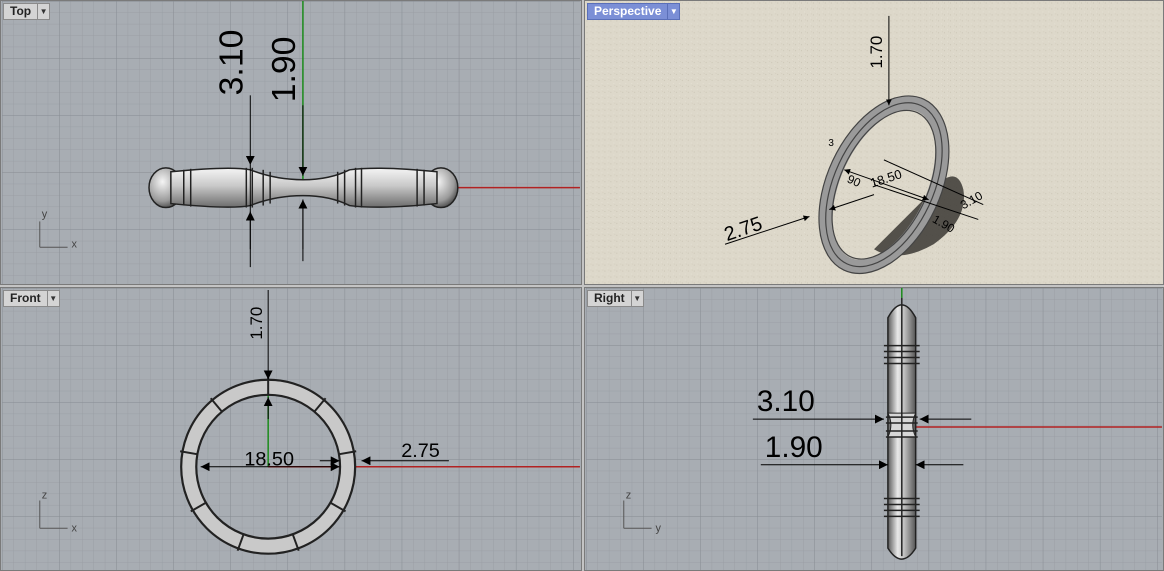 Image resolution: width=1164 pixels, height=571 pixels. I want to click on dim-label-3-persp: 3, so click(831, 143).